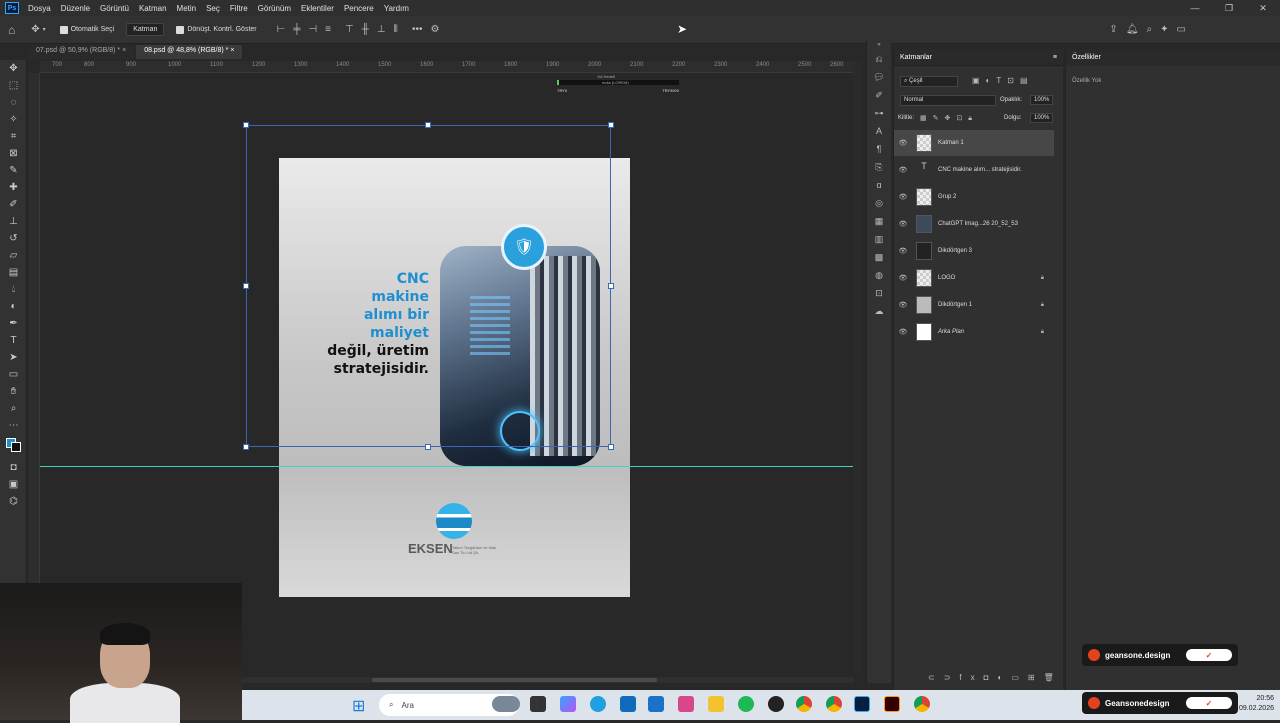 The width and height of the screenshot is (1280, 723). I want to click on photoshop-taskbar-icon, so click(862, 704).